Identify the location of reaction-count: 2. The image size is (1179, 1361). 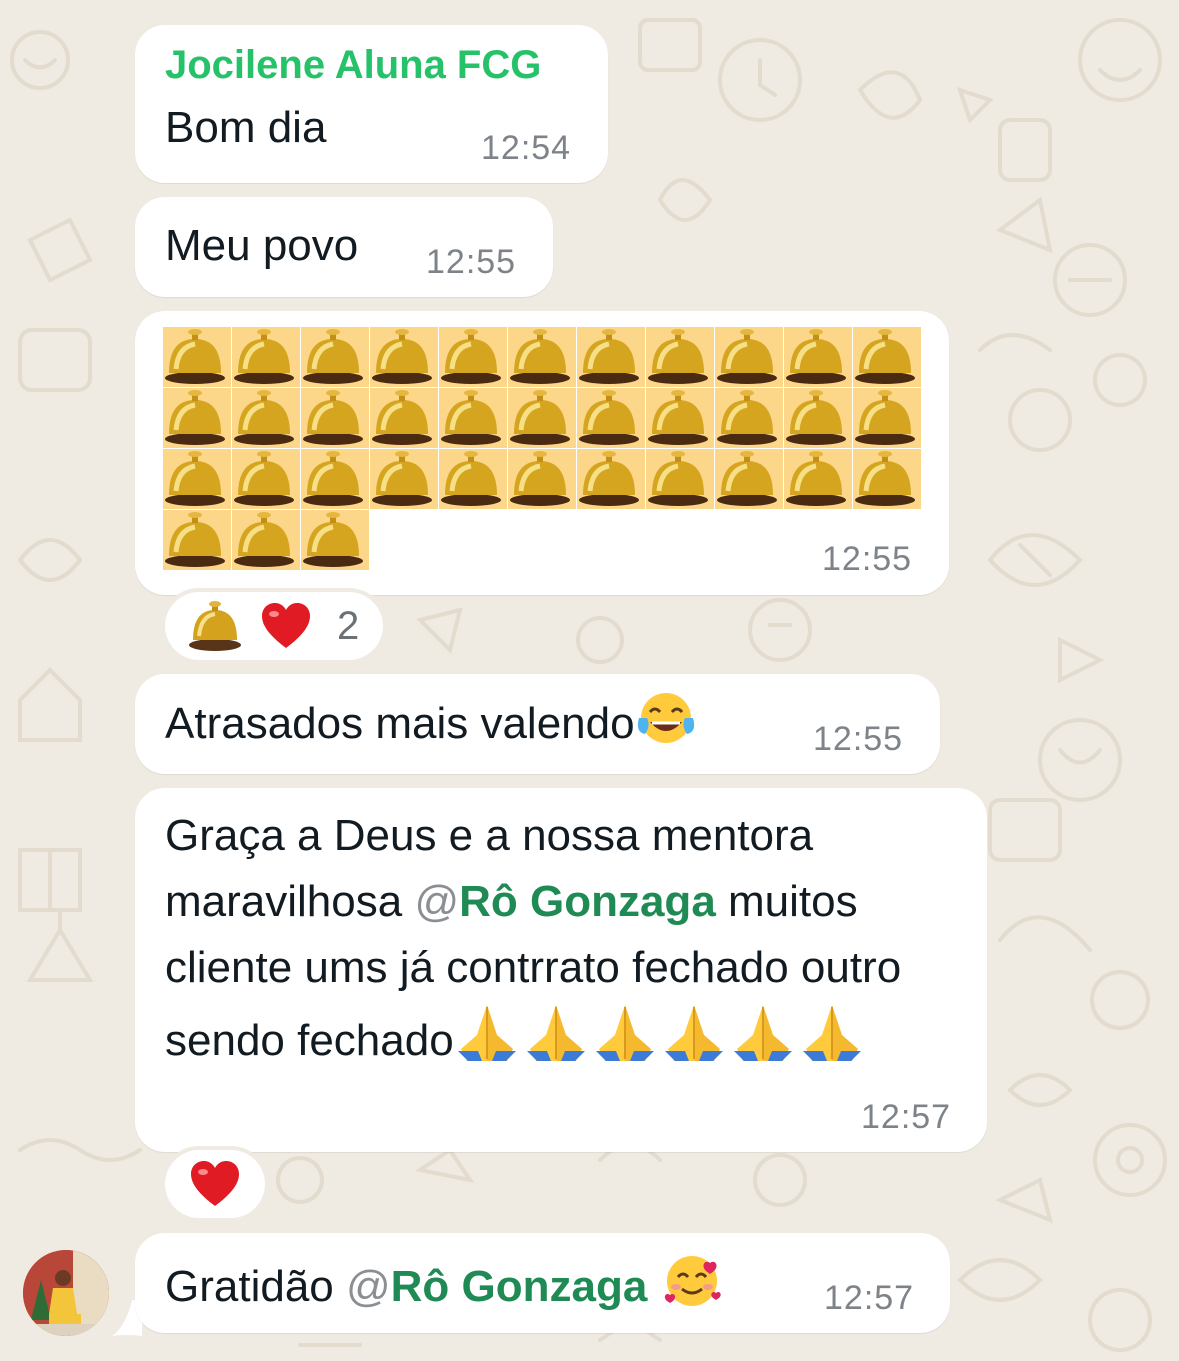
(348, 626).